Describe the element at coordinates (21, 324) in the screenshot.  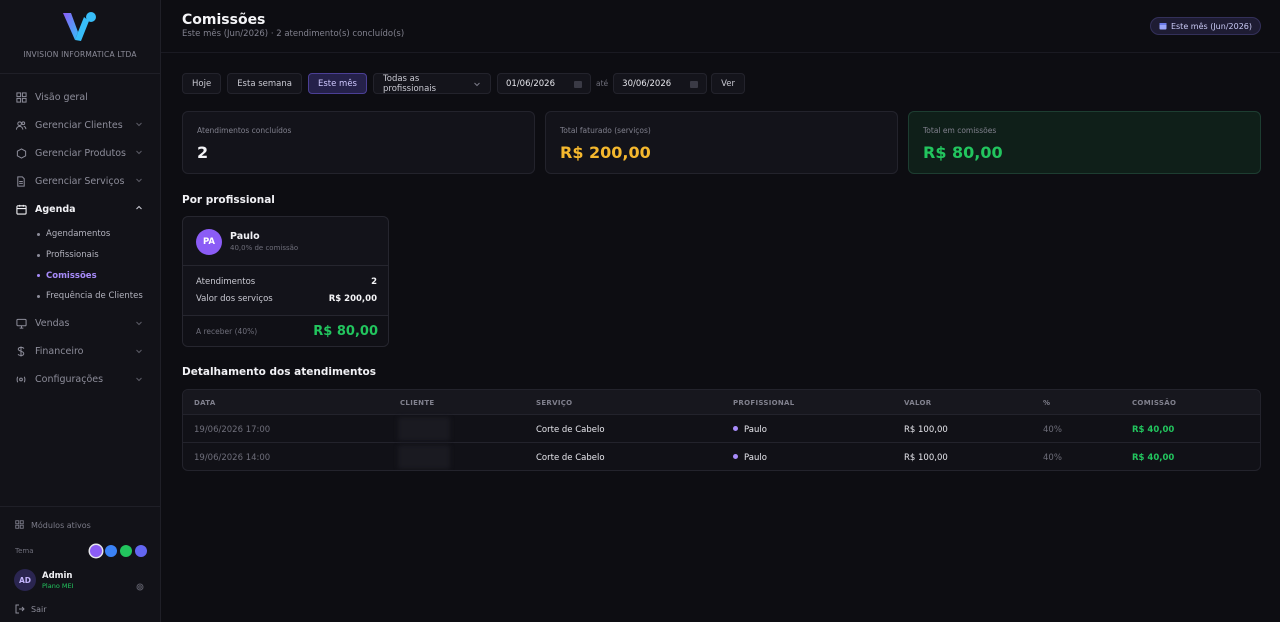
I see `monitor-icon` at that location.